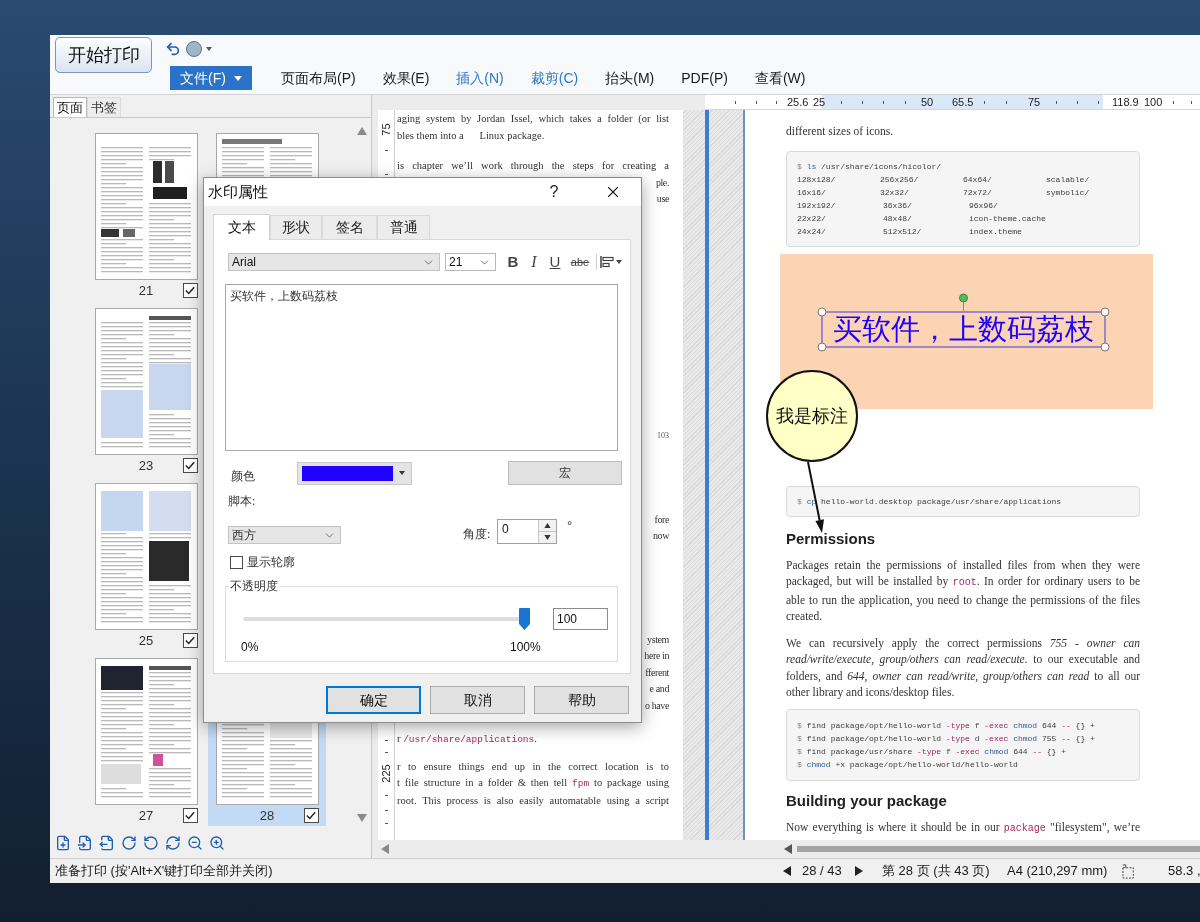 The image size is (1200, 922). Describe the element at coordinates (403, 227) in the screenshot. I see `dialog-tab: 普通` at that location.